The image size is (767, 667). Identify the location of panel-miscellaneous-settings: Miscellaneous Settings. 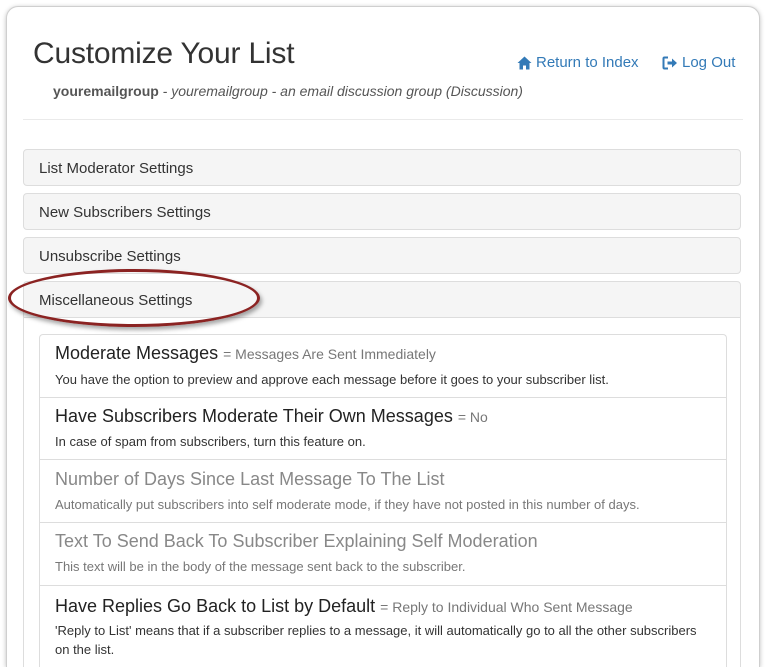
(382, 299).